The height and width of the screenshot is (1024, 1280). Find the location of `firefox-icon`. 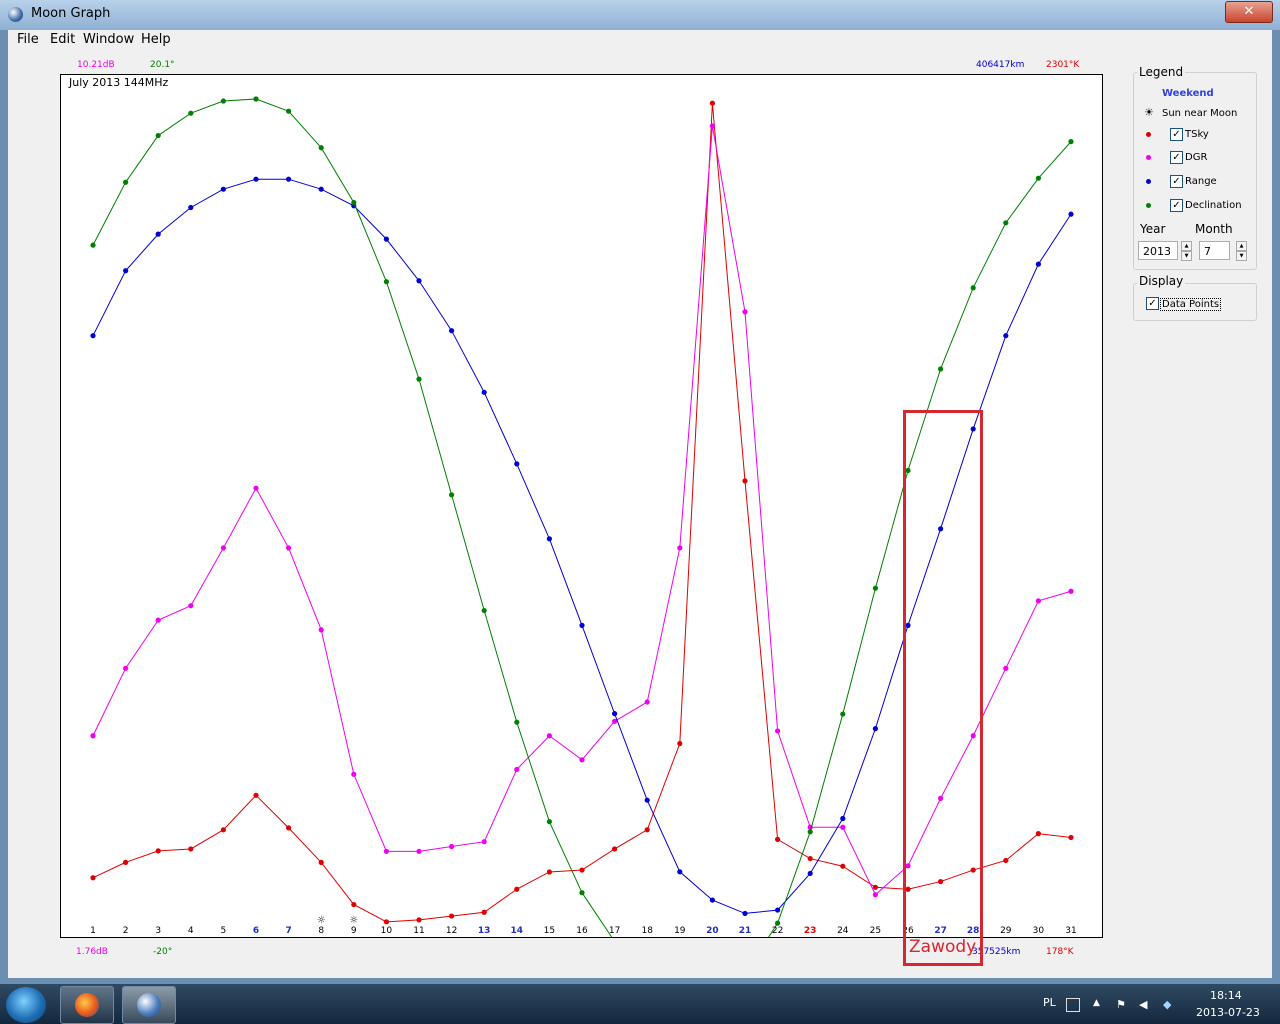

firefox-icon is located at coordinates (87, 1005).